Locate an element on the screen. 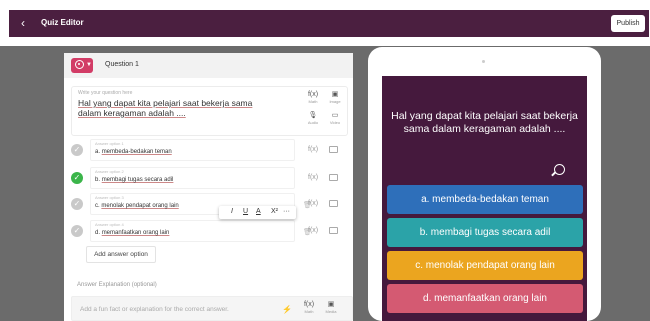 The height and width of the screenshot is (321, 650). answer-text-1: membeda-bedakan teman is located at coordinates (136, 152).